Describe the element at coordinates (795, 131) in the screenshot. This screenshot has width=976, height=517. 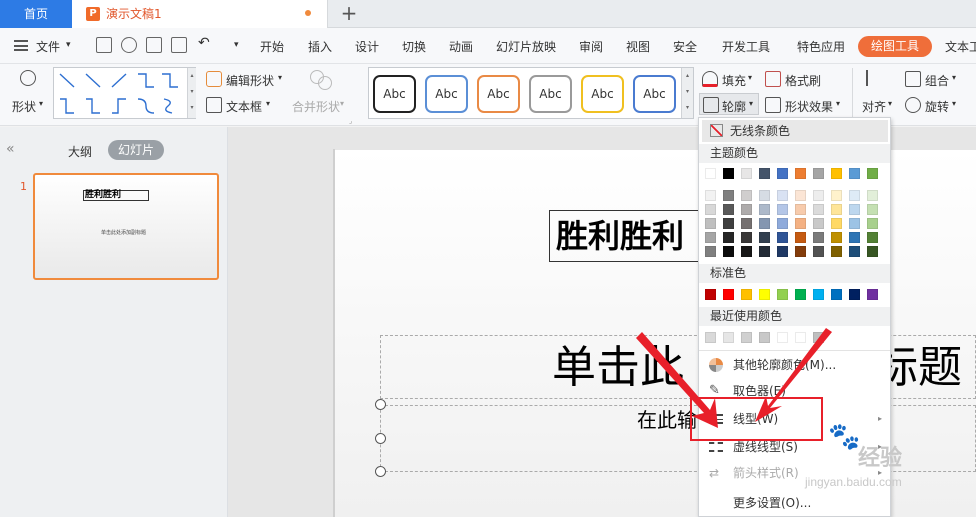
I see `no-line-color-item: 无线条颜色` at that location.